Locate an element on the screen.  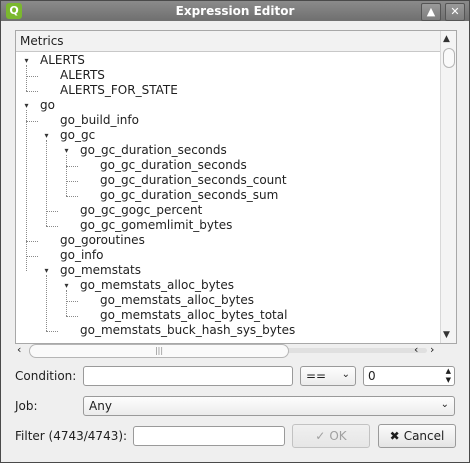
cancel-button: ✖ Cancel is located at coordinates (417, 436).